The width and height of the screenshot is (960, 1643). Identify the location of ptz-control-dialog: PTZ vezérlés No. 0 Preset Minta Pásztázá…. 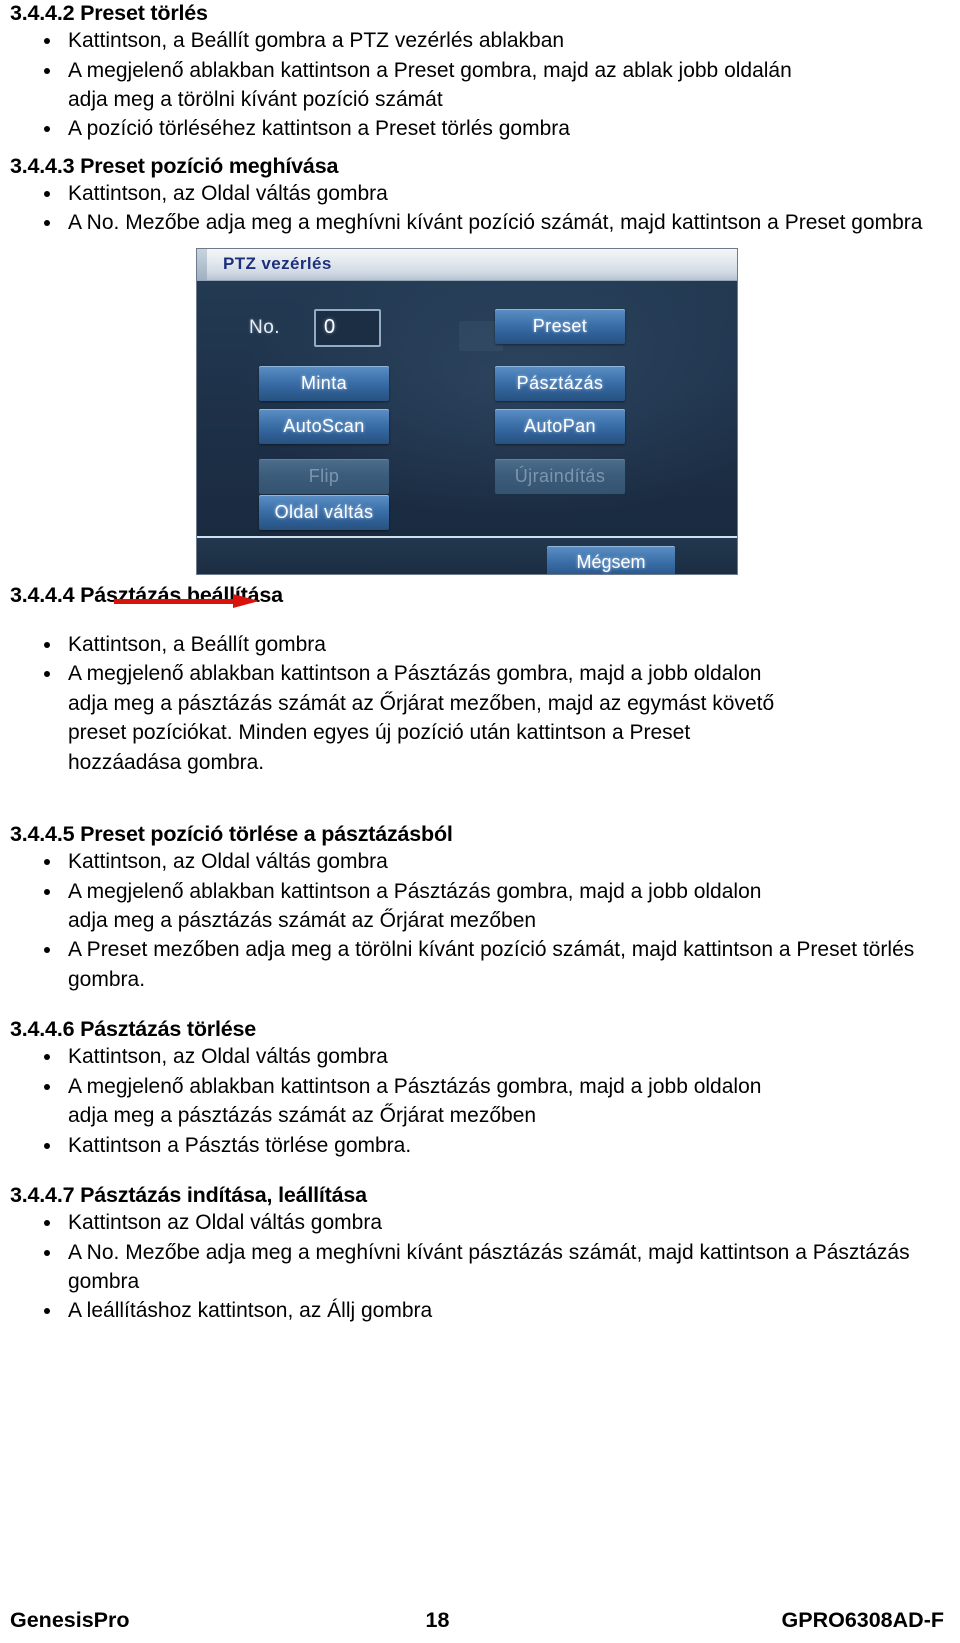
(467, 411).